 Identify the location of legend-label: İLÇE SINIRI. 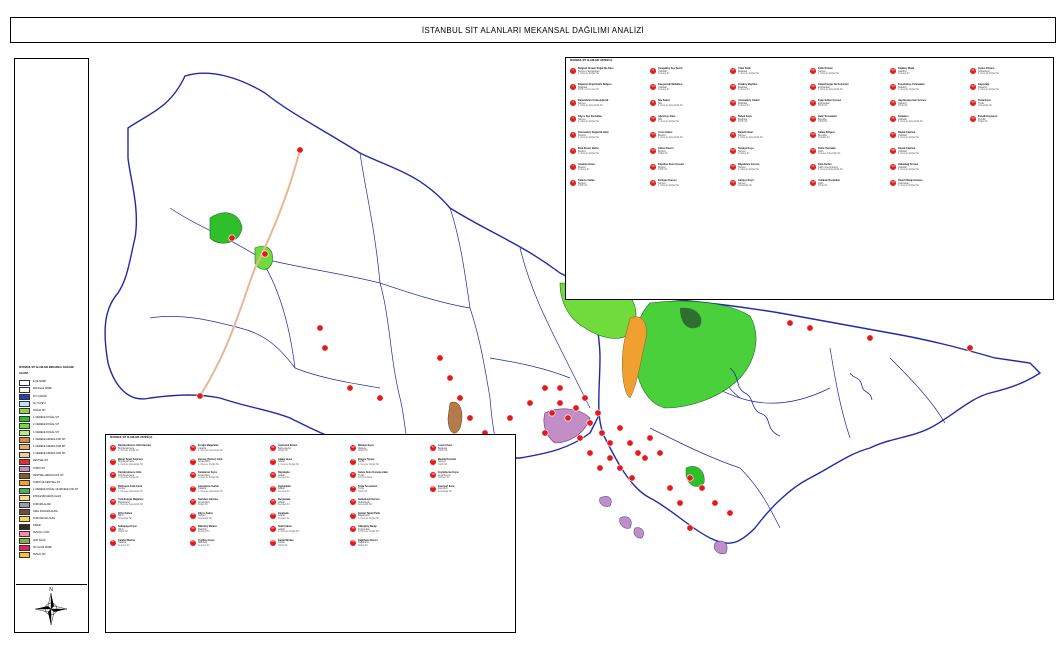
(40, 382).